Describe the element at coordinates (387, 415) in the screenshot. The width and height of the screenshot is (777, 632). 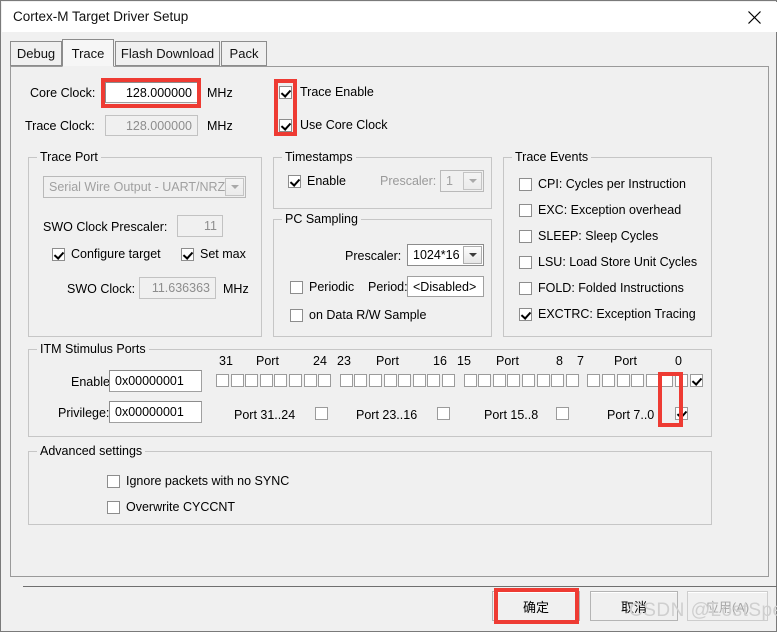
I see `itm-group-23-16-label: Port 23..16` at that location.